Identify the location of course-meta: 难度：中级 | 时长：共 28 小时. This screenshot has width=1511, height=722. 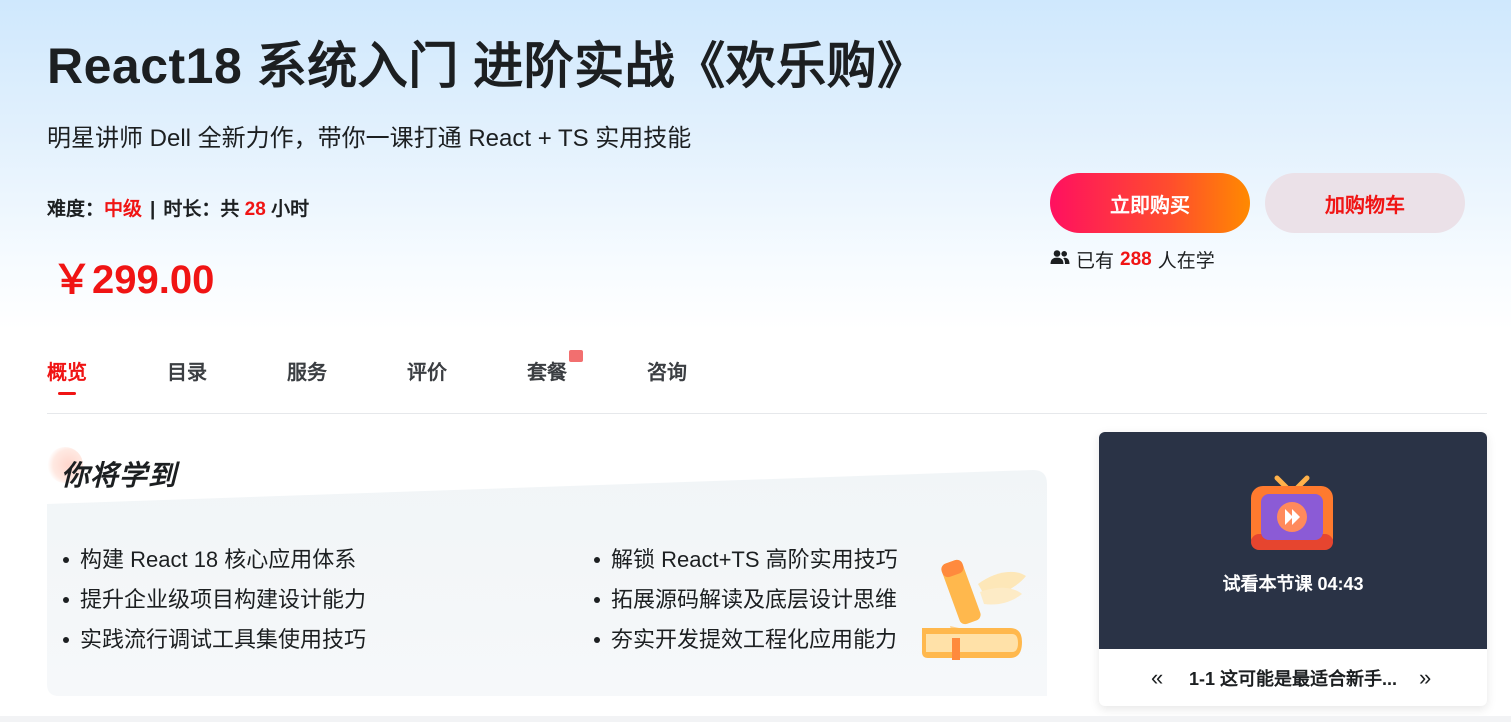
(178, 207).